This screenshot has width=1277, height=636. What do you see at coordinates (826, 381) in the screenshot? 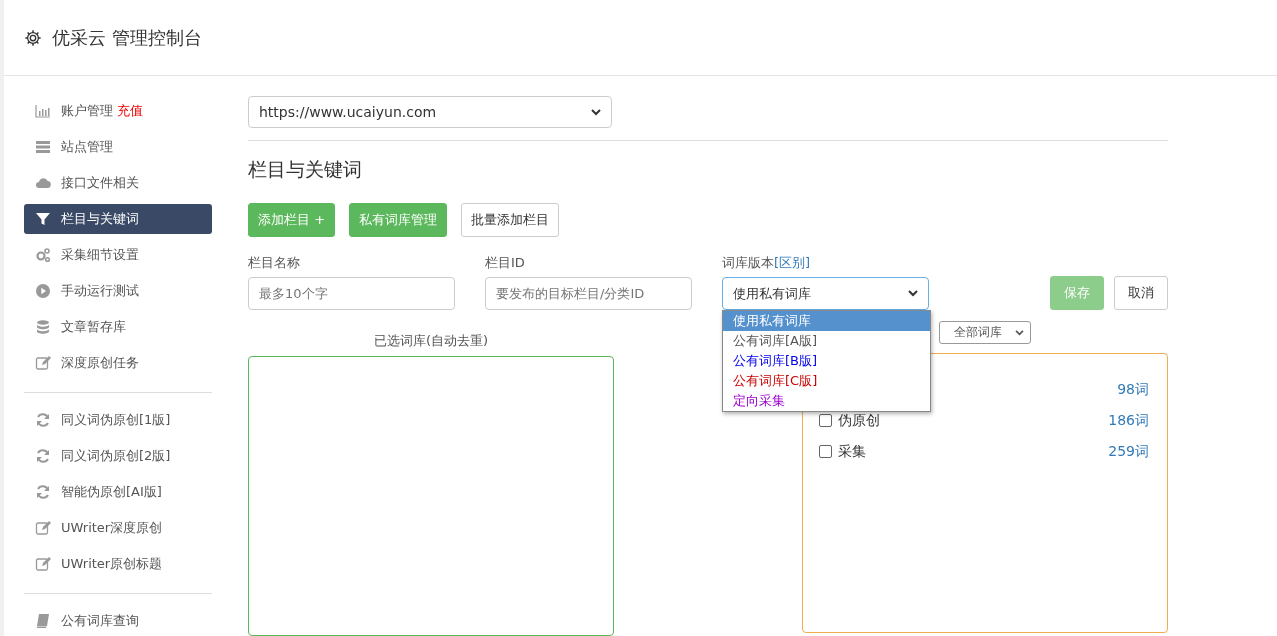
I see `dropdown-option: 公有词库[C版]` at bounding box center [826, 381].